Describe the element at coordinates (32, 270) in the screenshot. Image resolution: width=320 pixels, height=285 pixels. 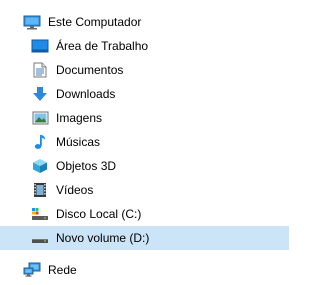
I see `network-icon` at that location.